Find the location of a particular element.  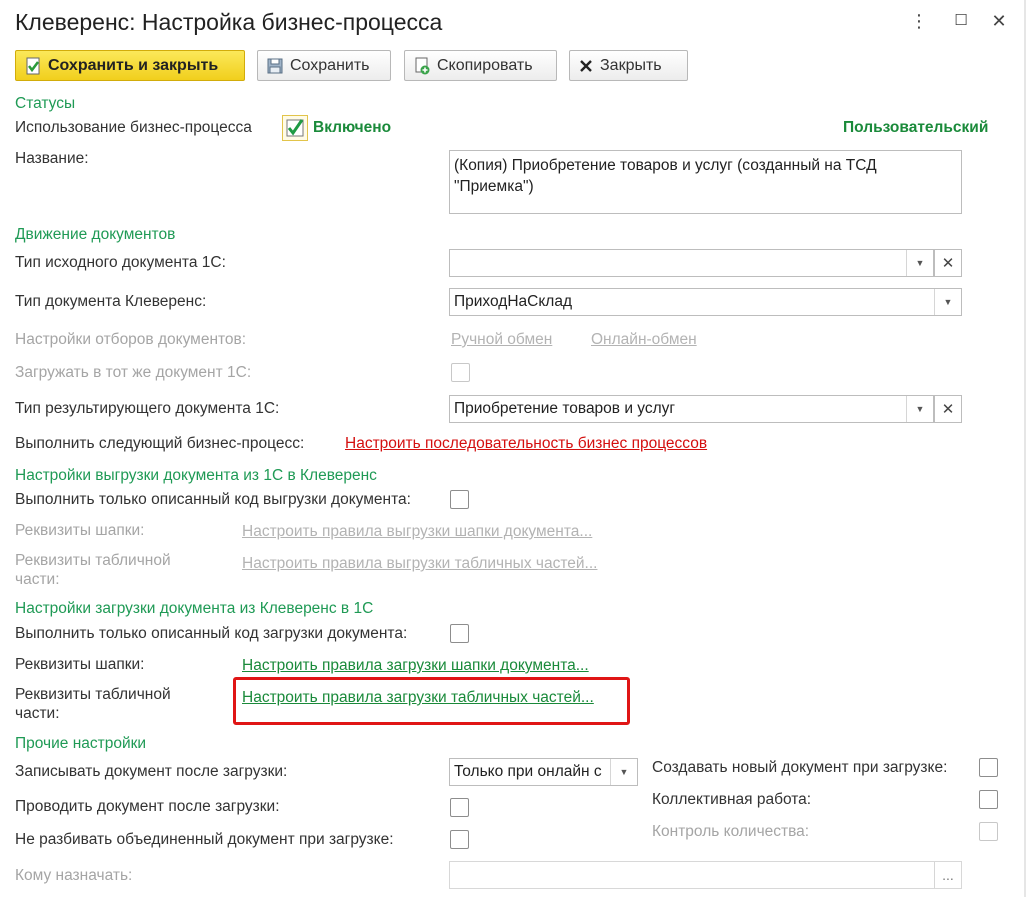

filters-label: Настройки отборов документов: is located at coordinates (131, 339).